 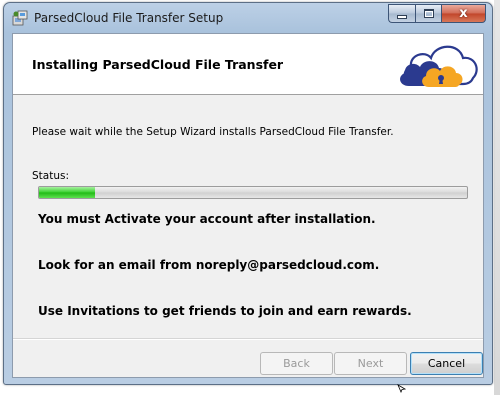 I want to click on install-progress-bar, so click(x=253, y=192).